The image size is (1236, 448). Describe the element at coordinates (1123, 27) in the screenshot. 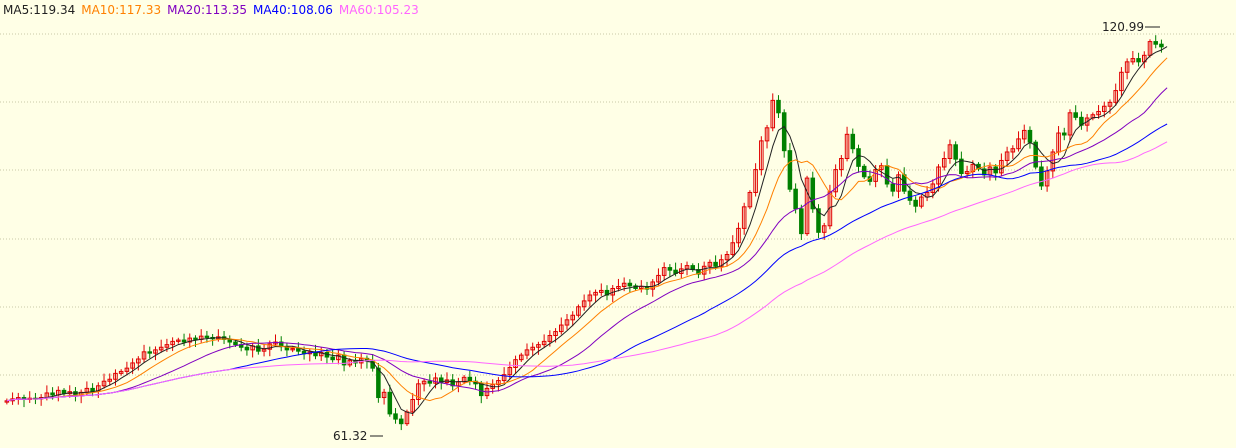

I see `max-price-label: 120.99` at that location.